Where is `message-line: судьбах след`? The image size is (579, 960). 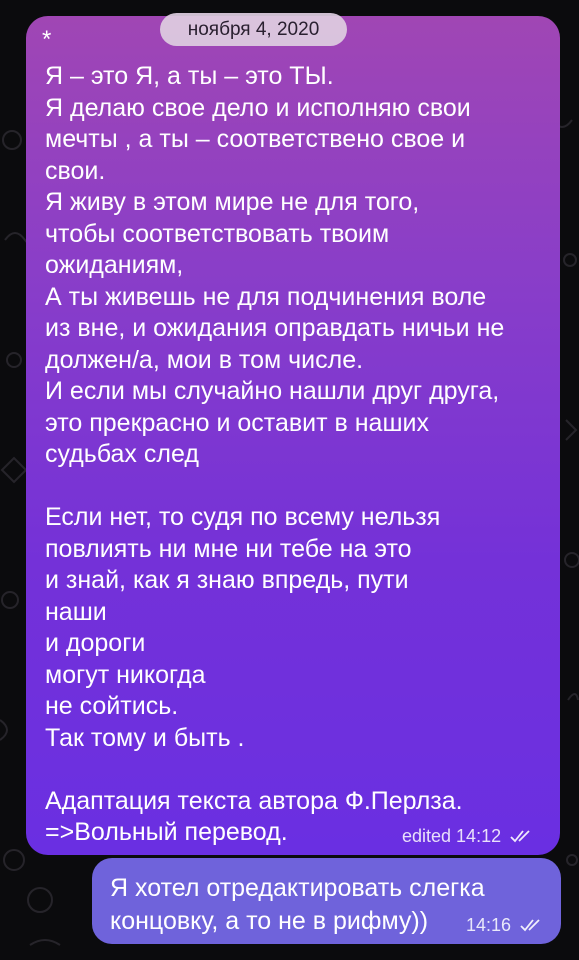 message-line: судьбах след is located at coordinates (122, 454).